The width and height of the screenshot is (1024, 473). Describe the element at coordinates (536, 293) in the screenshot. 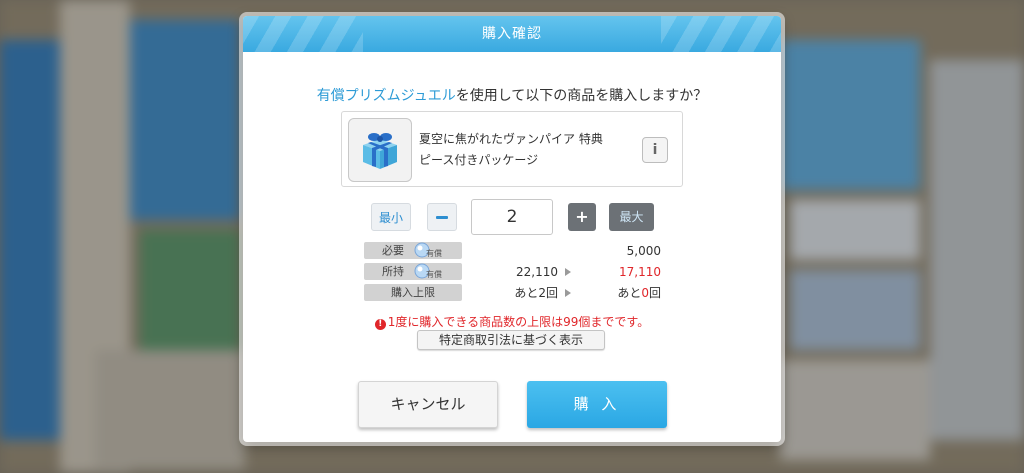

I see `limit-current: あと2回` at that location.